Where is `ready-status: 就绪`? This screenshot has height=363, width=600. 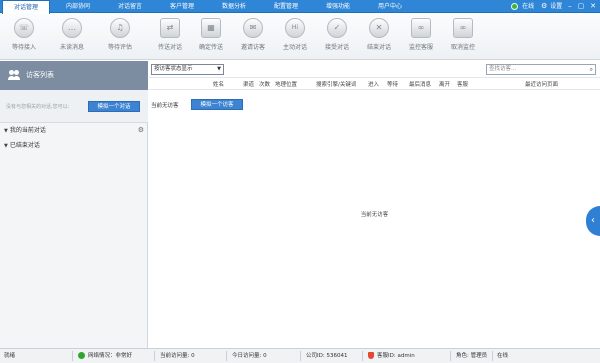
ready-status: 就绪 is located at coordinates (10, 356).